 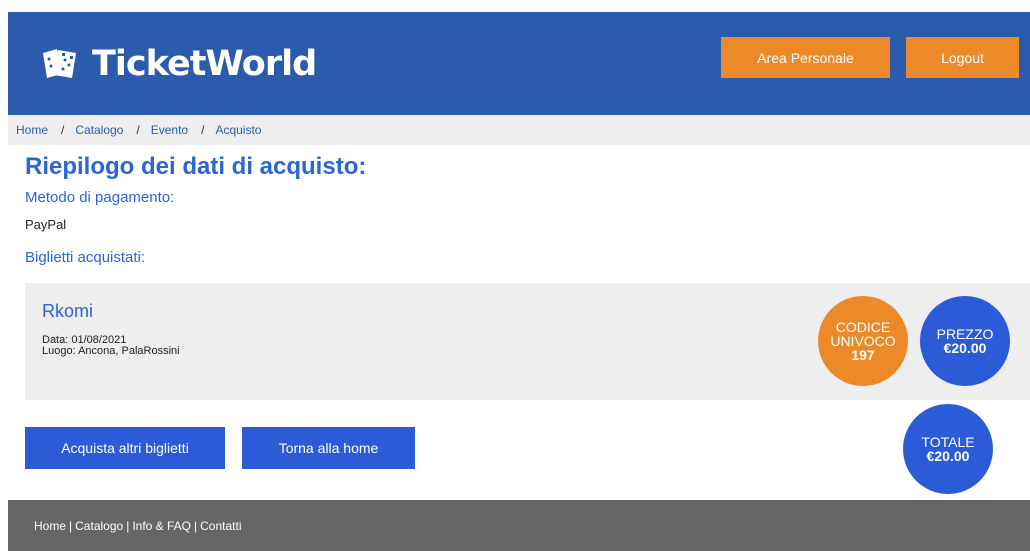 I want to click on logo: TicketWorld, so click(x=178, y=64).